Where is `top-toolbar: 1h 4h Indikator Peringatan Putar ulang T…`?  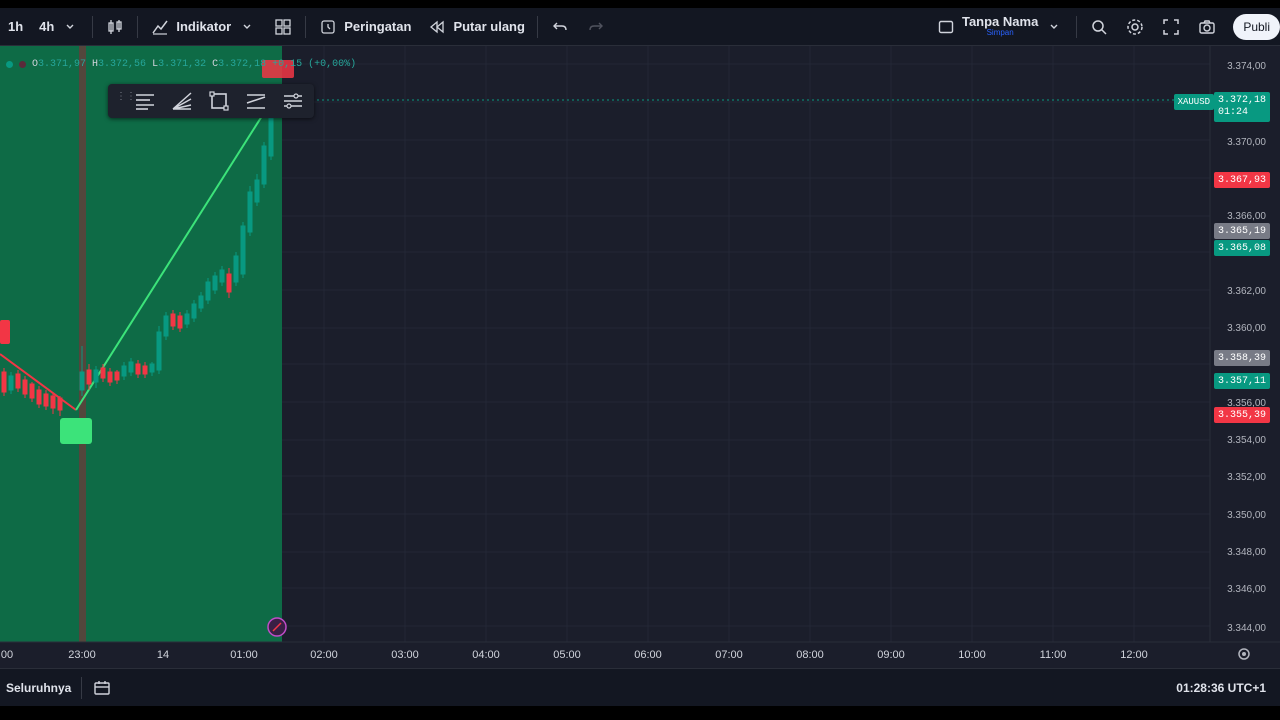
top-toolbar: 1h 4h Indikator Peringatan Putar ulang T… is located at coordinates (640, 27).